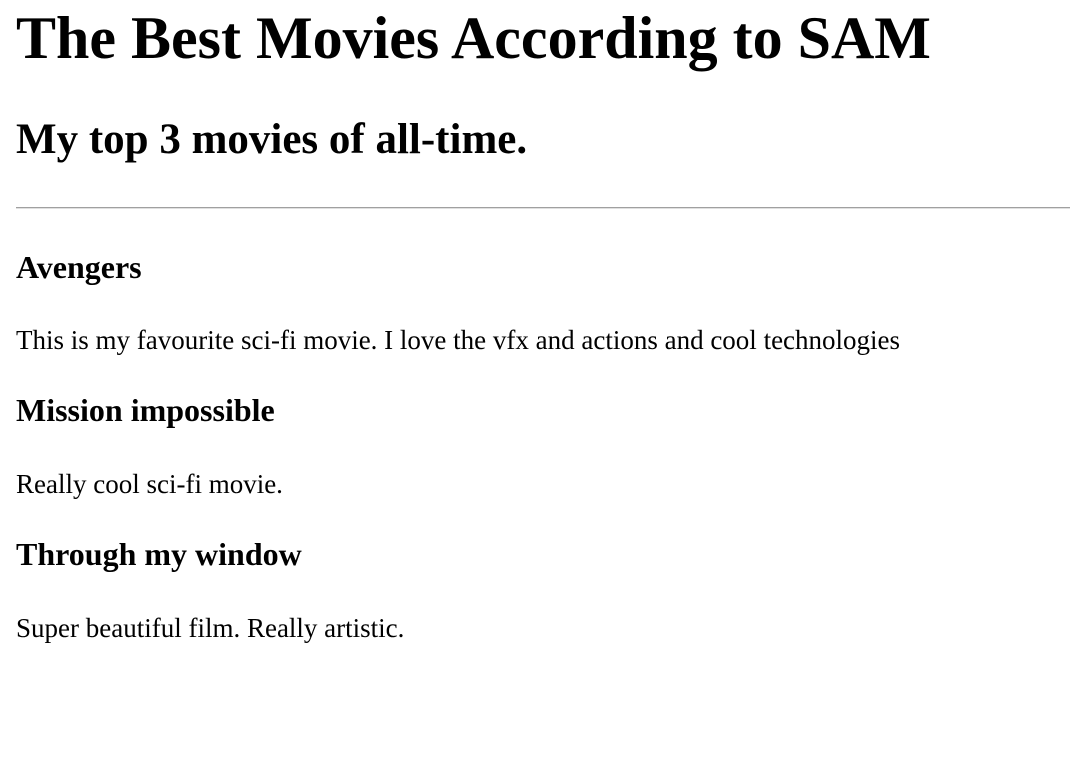  What do you see at coordinates (149, 484) in the screenshot?
I see `movie-description: Really cool sci-fi movie.` at bounding box center [149, 484].